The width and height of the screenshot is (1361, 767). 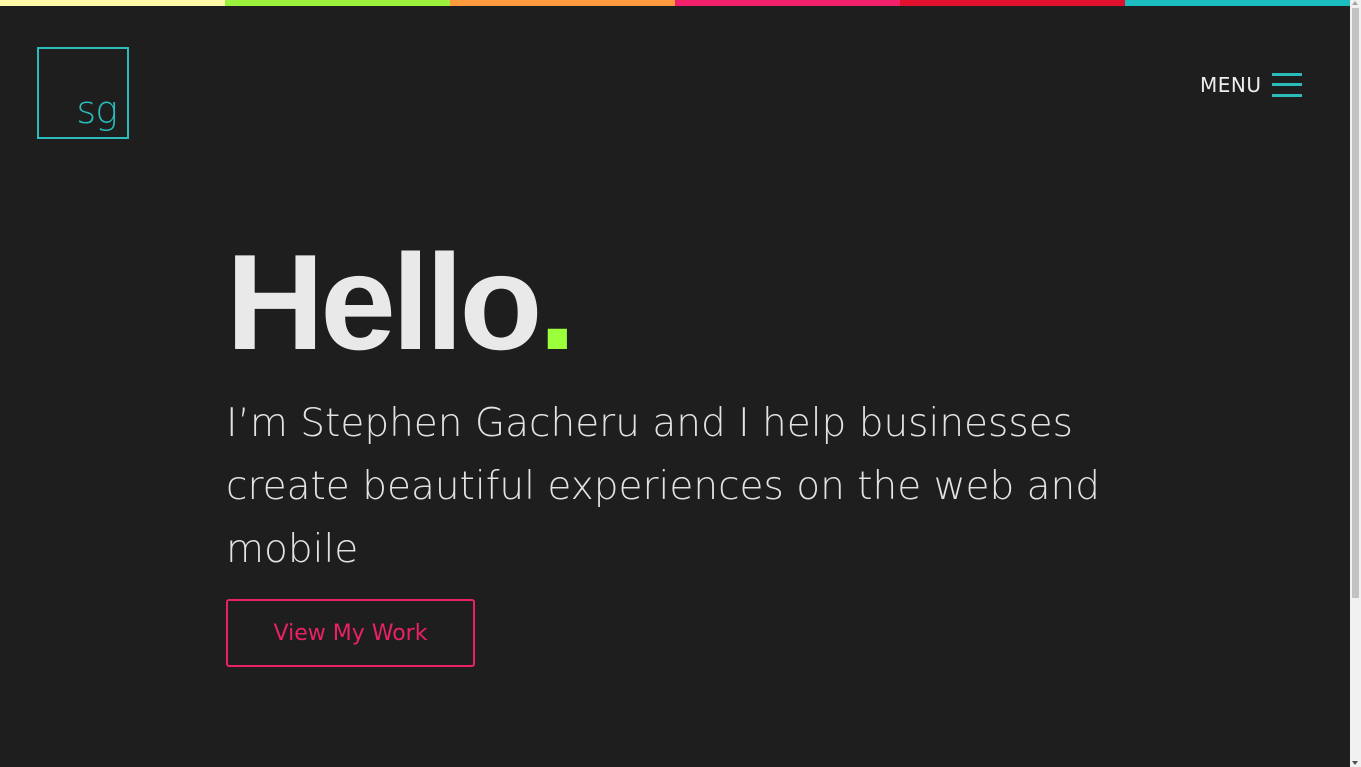 What do you see at coordinates (1012, 3) in the screenshot?
I see `color-stripe-red` at bounding box center [1012, 3].